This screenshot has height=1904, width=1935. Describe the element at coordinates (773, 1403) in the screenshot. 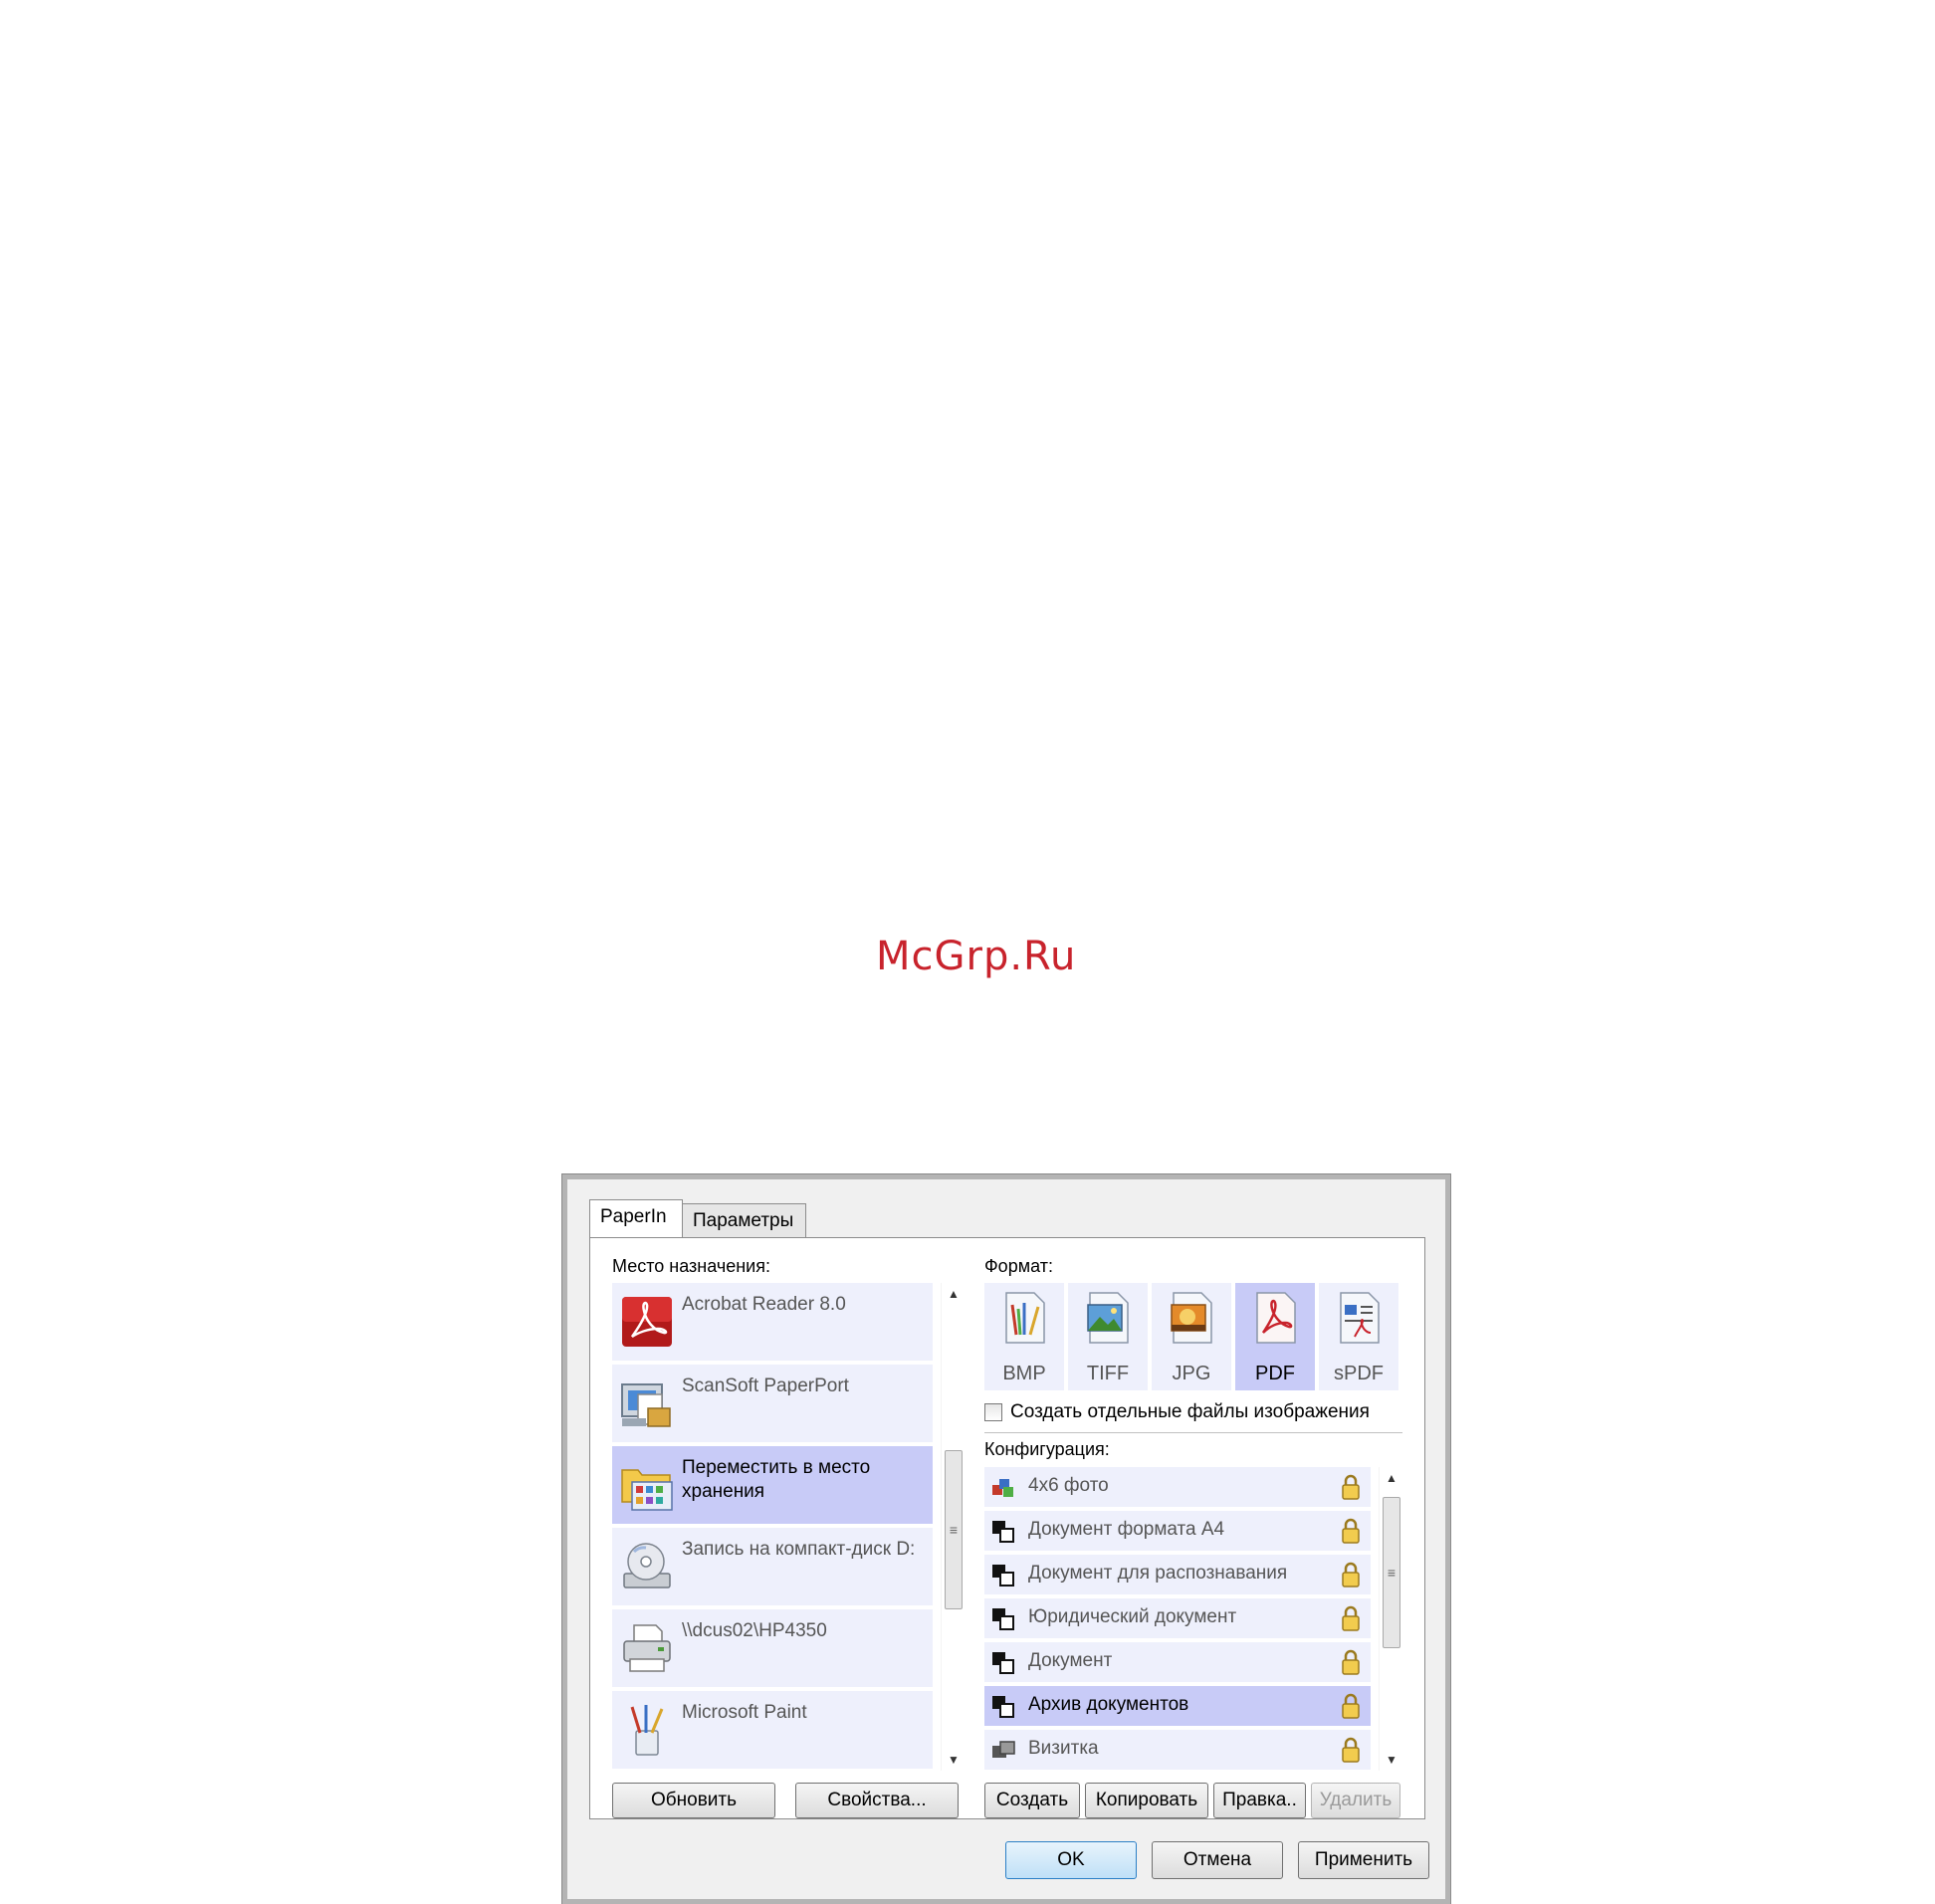

I see `destination-item-paperport: ScanSoft PaperPort` at that location.